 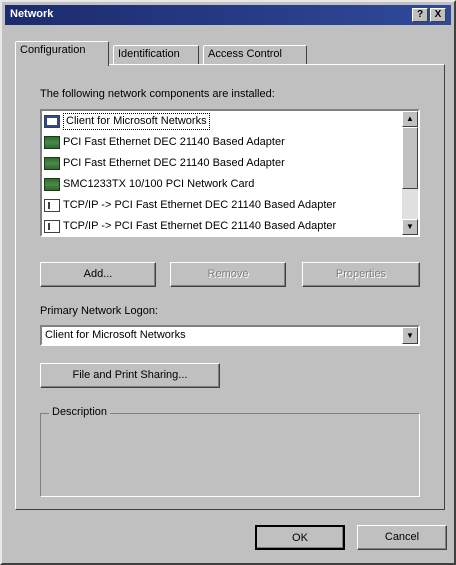 What do you see at coordinates (228, 274) in the screenshot?
I see `remove-button: Remove` at bounding box center [228, 274].